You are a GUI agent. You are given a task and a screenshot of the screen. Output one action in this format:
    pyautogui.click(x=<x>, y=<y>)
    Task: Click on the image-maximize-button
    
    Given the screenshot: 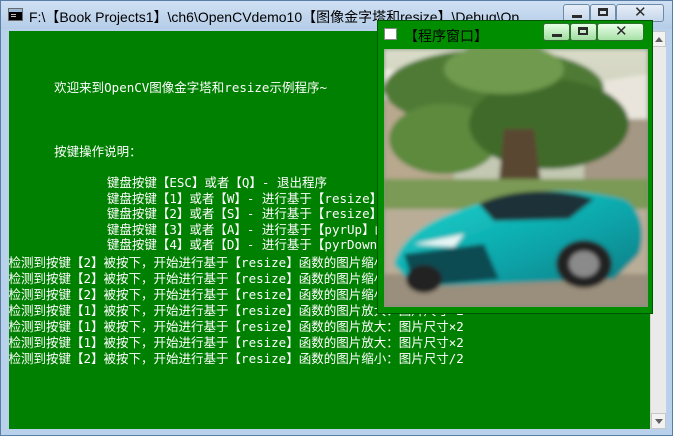 What is the action you would take?
    pyautogui.click(x=583, y=32)
    